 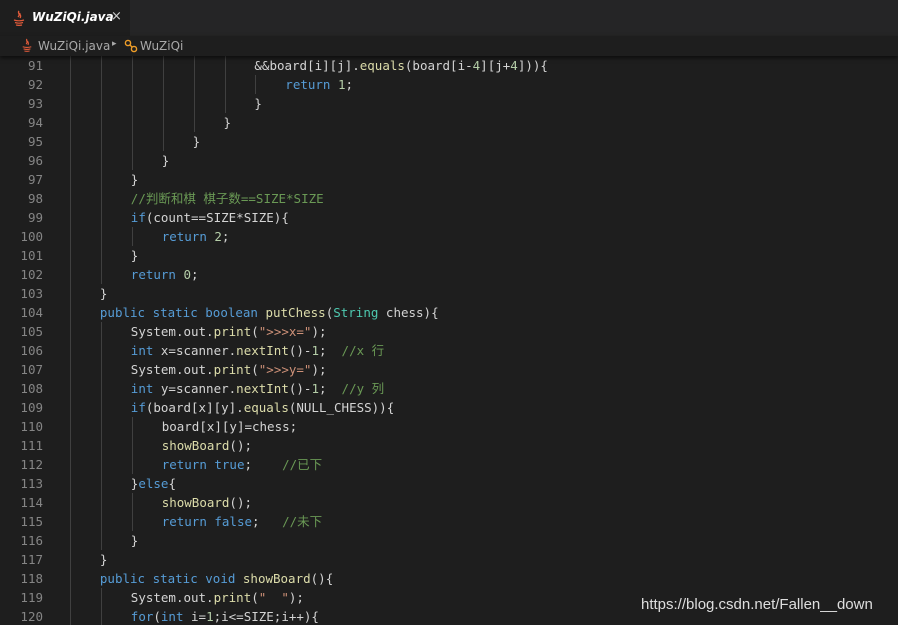 I want to click on class-icon, so click(x=131, y=46).